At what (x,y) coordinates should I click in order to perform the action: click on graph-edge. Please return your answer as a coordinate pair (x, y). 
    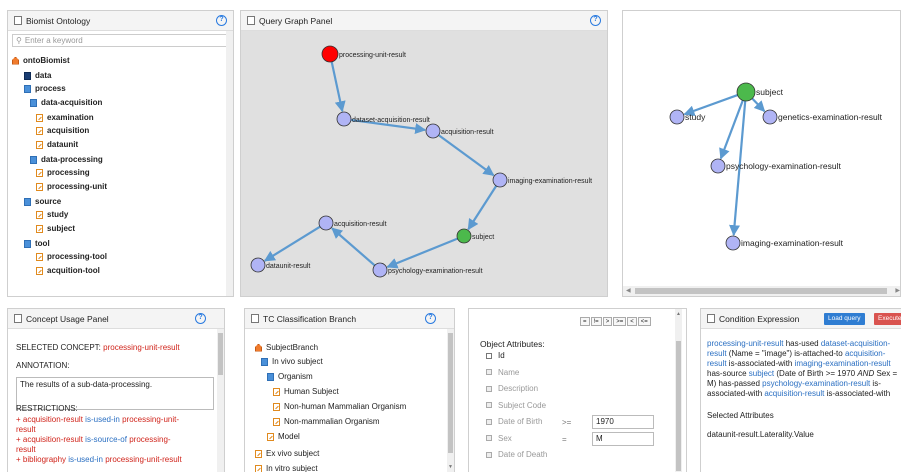
    Looking at the image, I should click on (731, 130).